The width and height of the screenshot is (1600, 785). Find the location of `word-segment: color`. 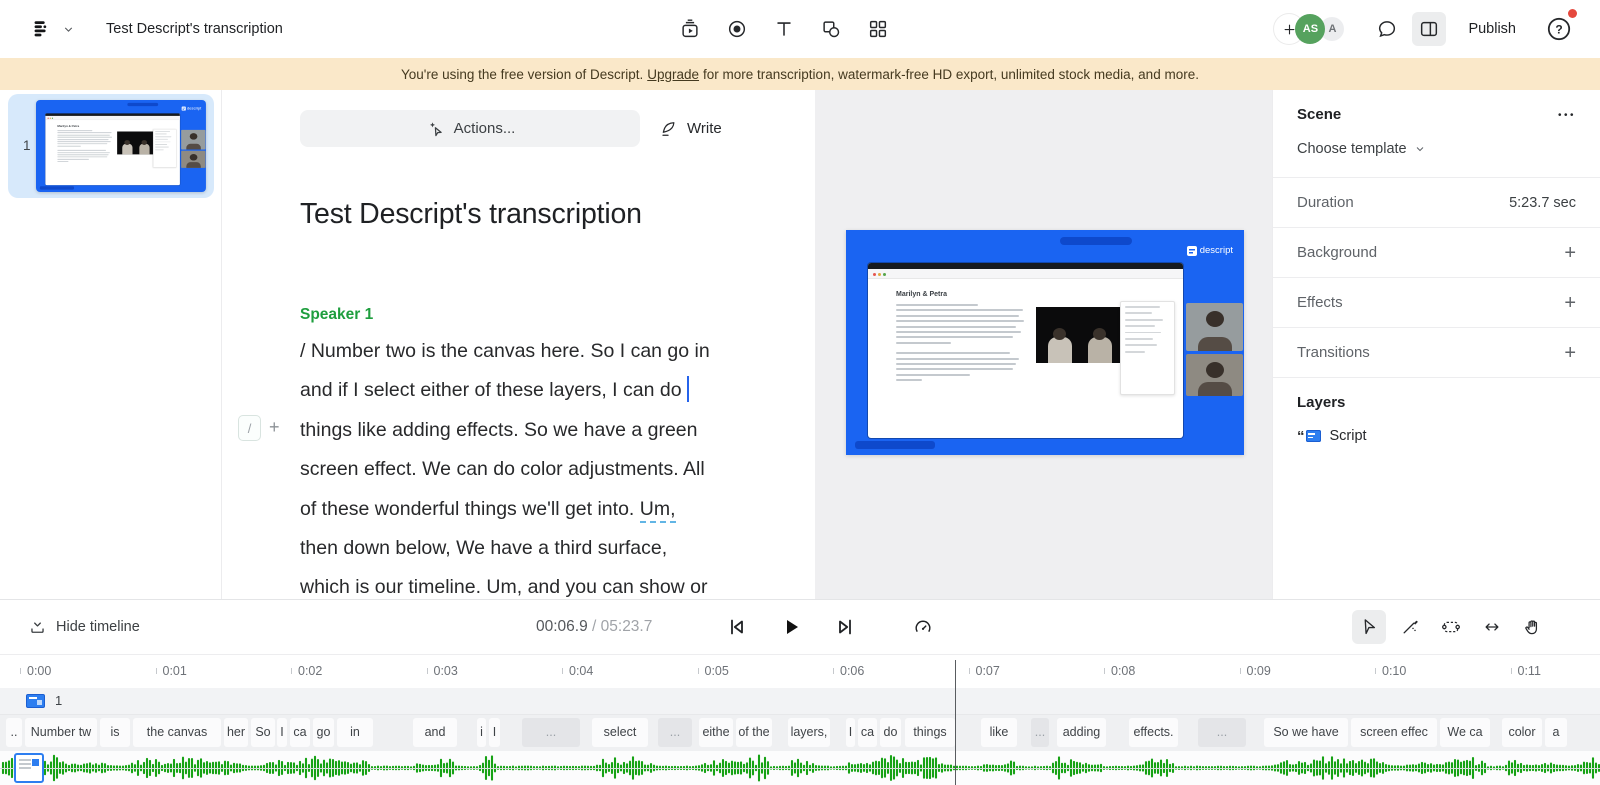

word-segment: color is located at coordinates (1522, 732).